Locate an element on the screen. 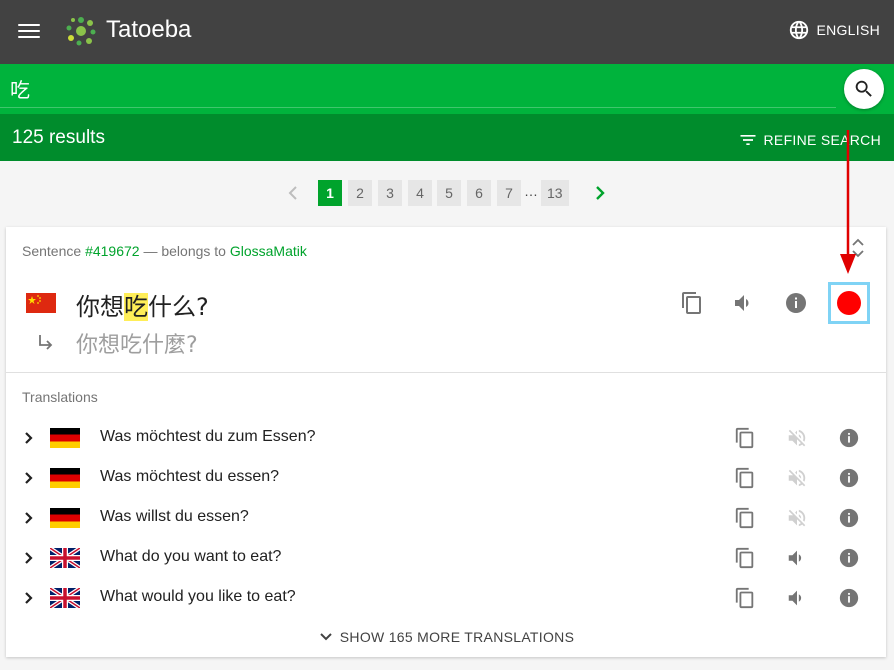  translation-row: Was möchtest du essen? is located at coordinates (446, 478).